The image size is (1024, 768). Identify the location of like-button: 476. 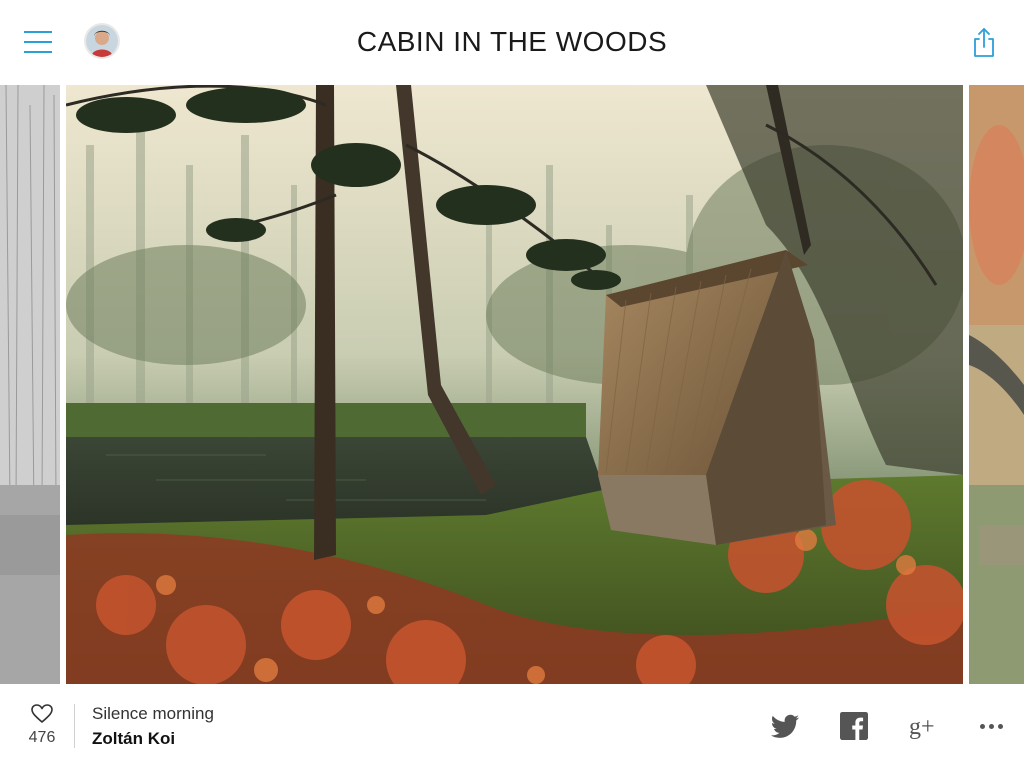
(42, 729).